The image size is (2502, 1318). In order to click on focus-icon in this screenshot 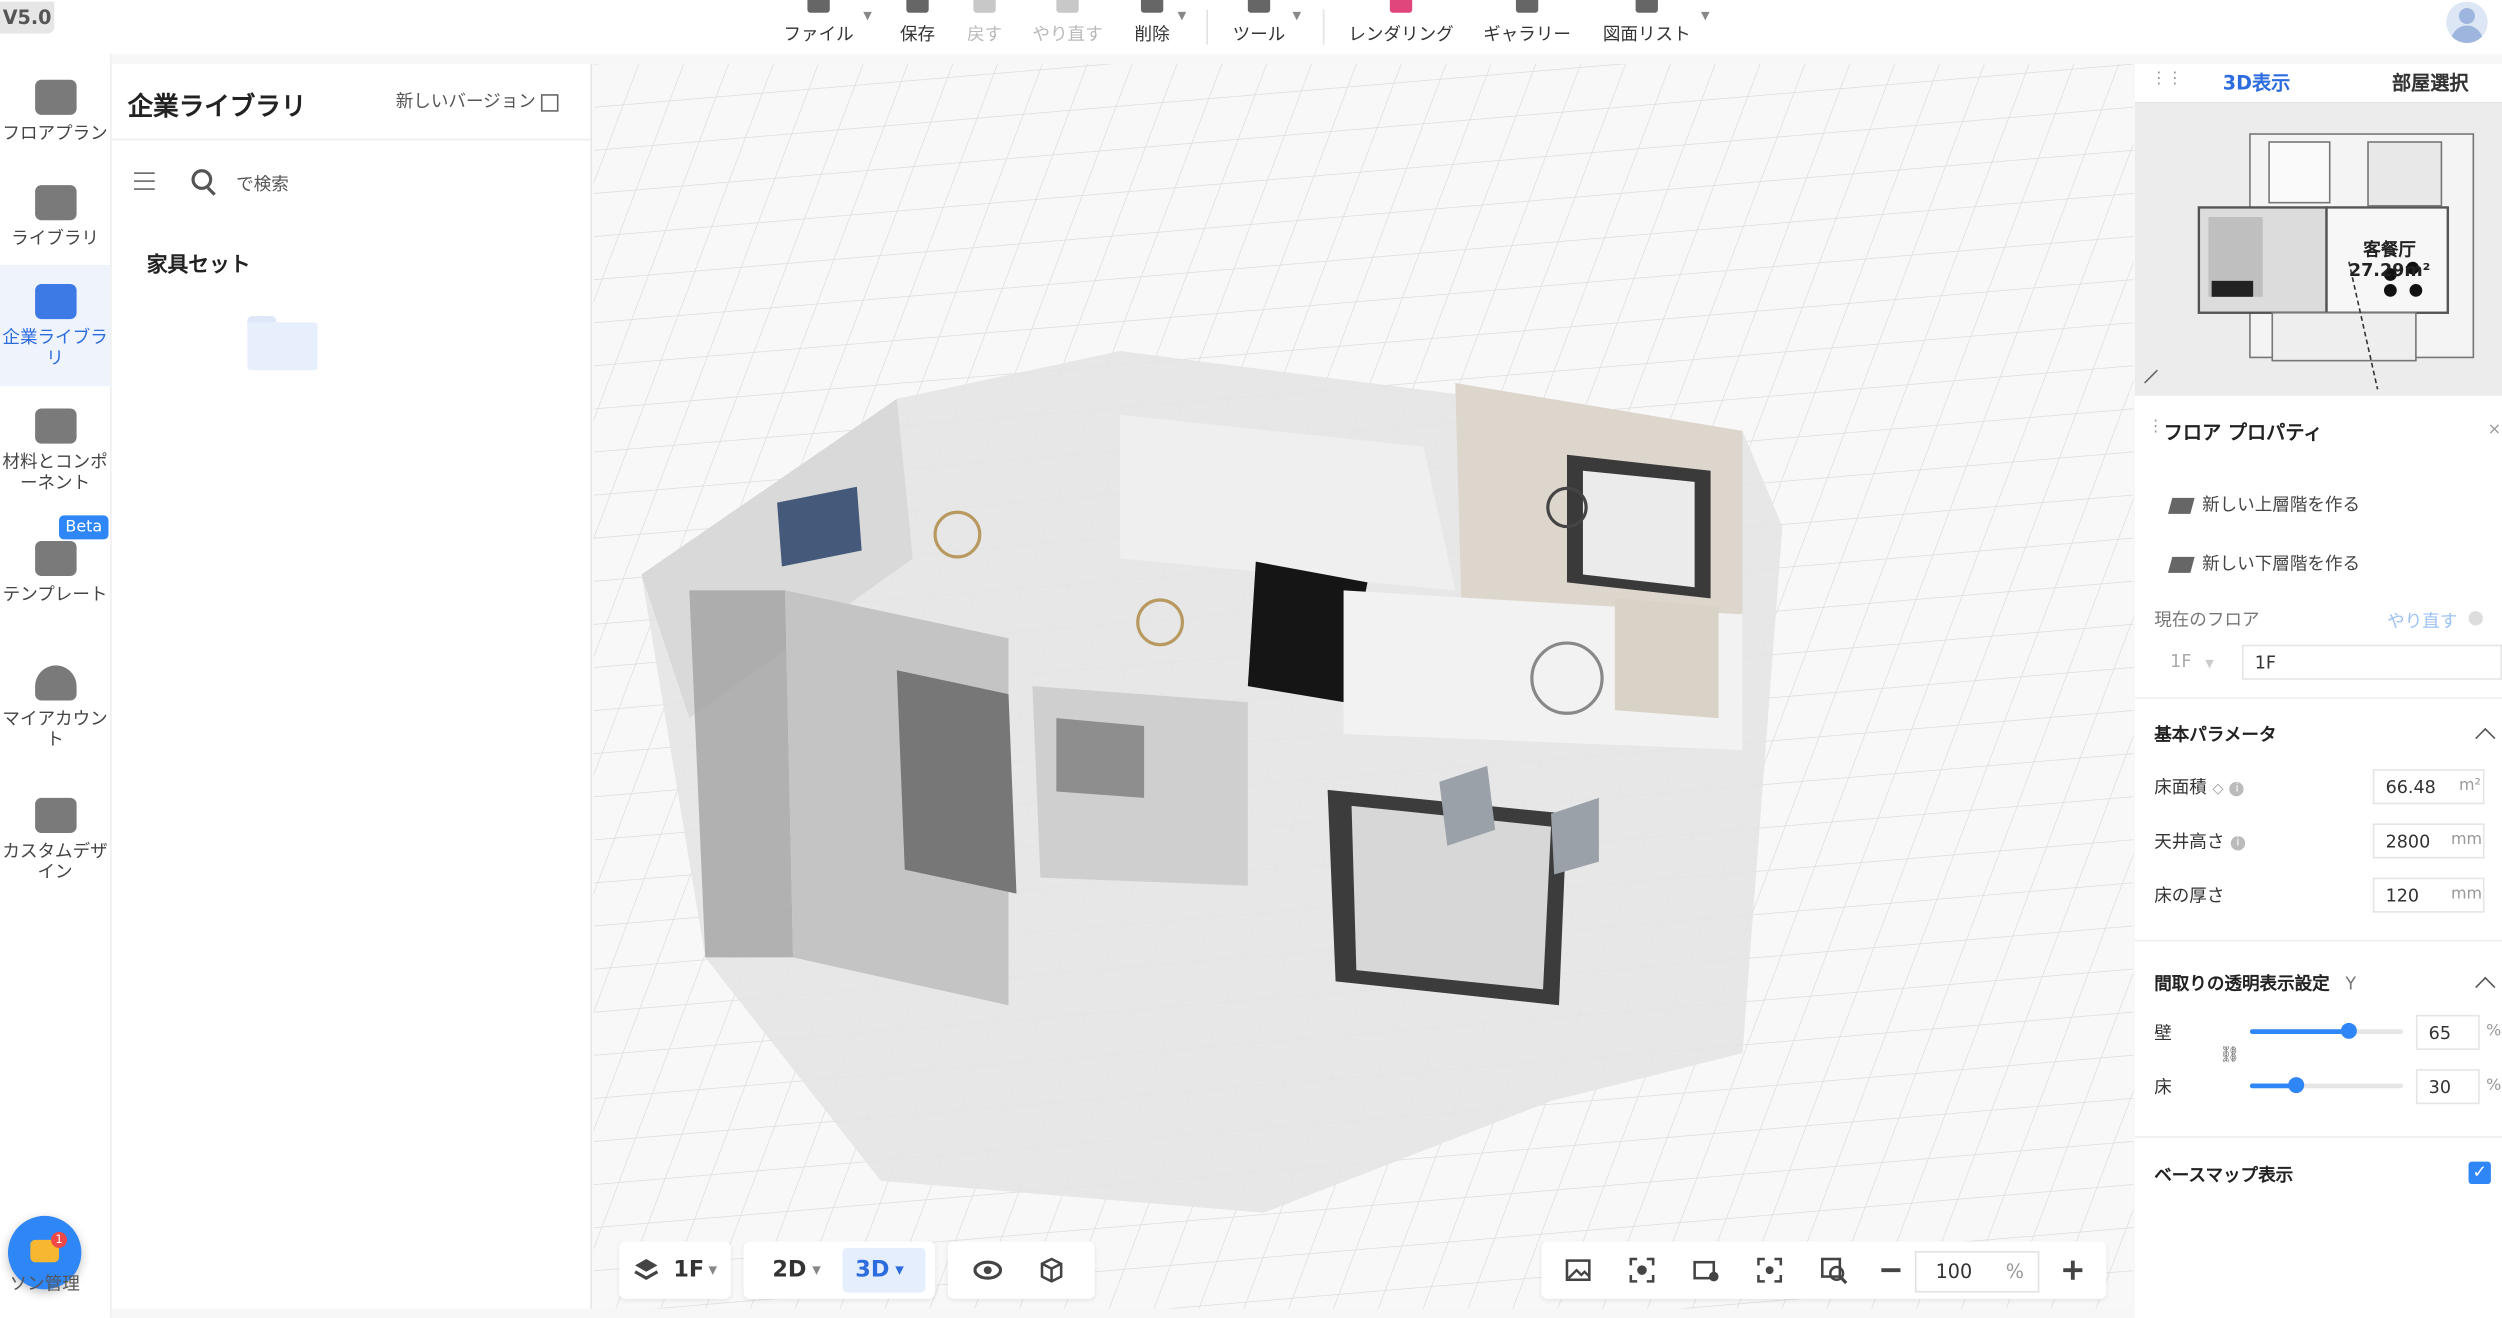, I will do `click(1769, 1270)`.